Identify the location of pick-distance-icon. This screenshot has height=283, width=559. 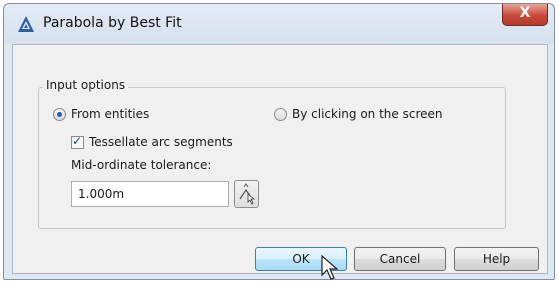
(247, 194).